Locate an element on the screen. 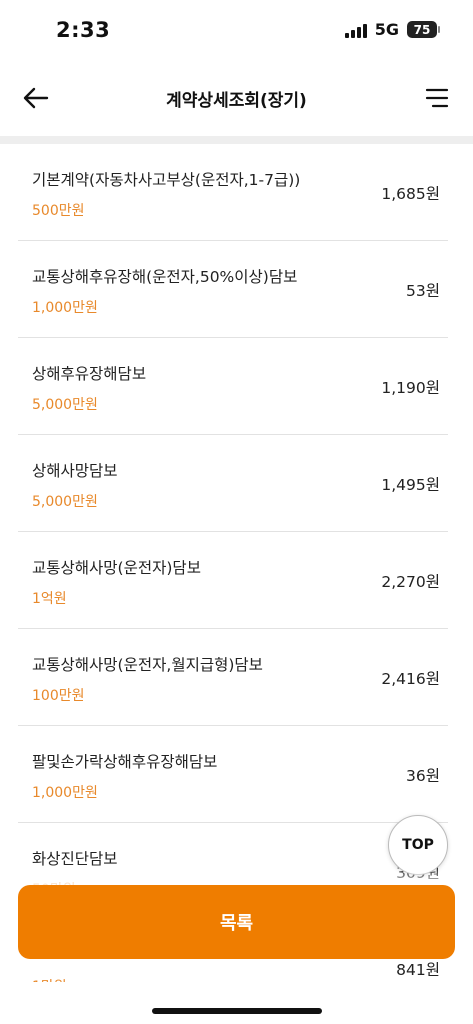 This screenshot has width=473, height=1024. hamburger-menu-icon is located at coordinates (437, 98).